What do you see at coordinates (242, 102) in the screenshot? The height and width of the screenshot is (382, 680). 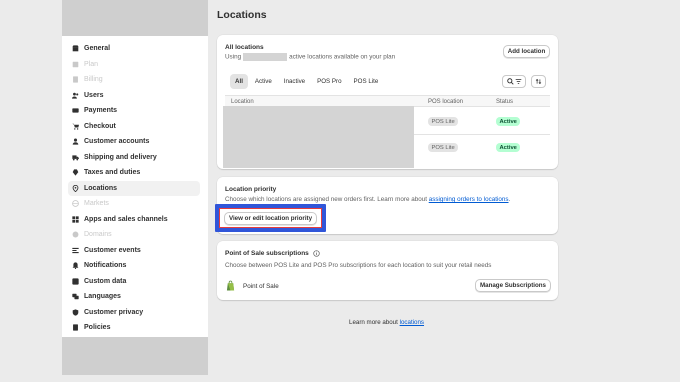 I see `column-location: Location` at bounding box center [242, 102].